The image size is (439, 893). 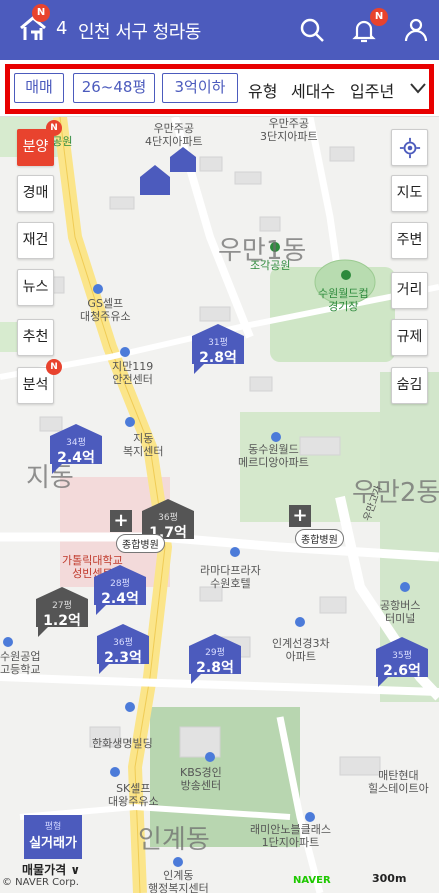 I want to click on map-label-apt: 매탄현대 힐스테이트아, so click(x=398, y=782).